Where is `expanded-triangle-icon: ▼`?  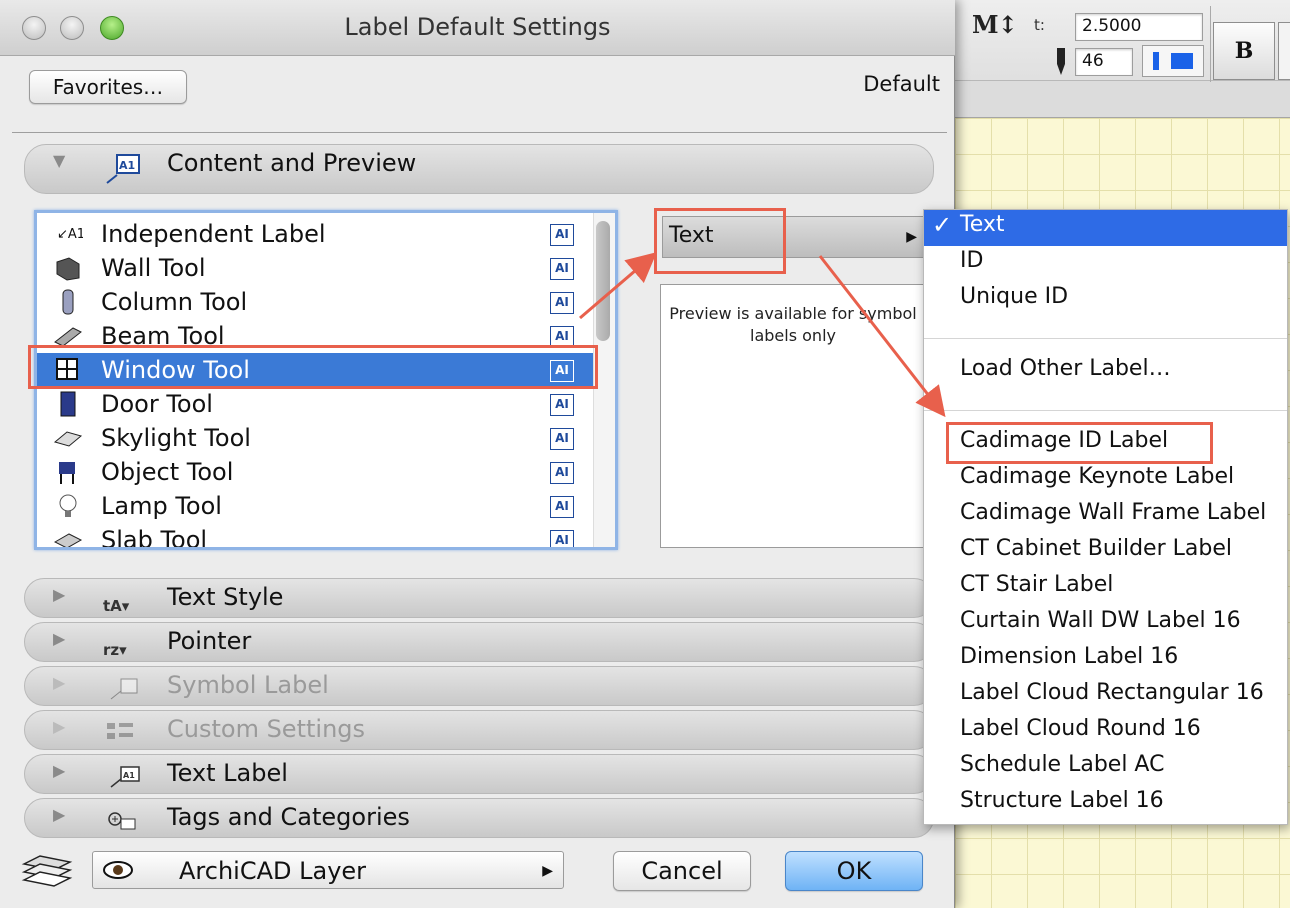
expanded-triangle-icon: ▼ is located at coordinates (59, 160).